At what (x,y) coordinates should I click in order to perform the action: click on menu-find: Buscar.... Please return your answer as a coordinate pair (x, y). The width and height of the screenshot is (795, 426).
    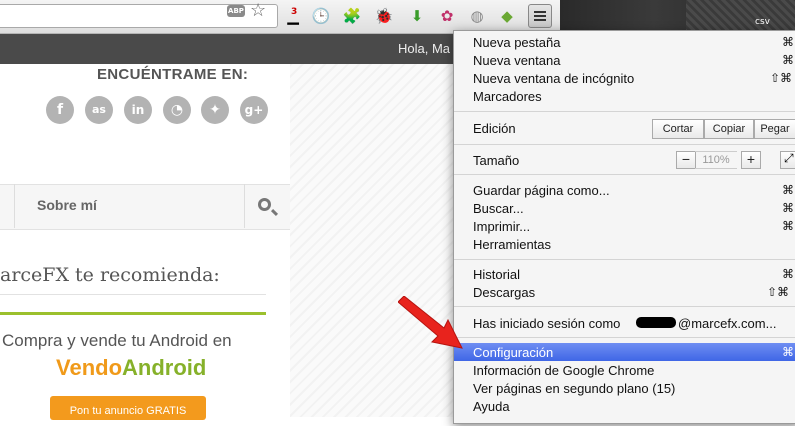
    Looking at the image, I should click on (498, 208).